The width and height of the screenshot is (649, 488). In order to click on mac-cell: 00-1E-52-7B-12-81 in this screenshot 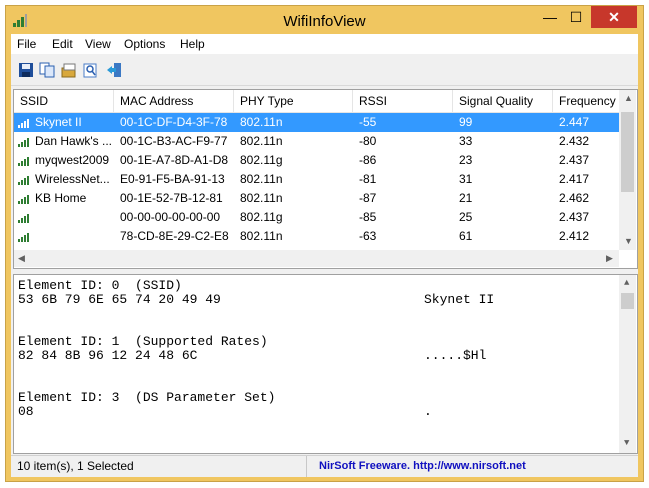, I will do `click(171, 198)`.